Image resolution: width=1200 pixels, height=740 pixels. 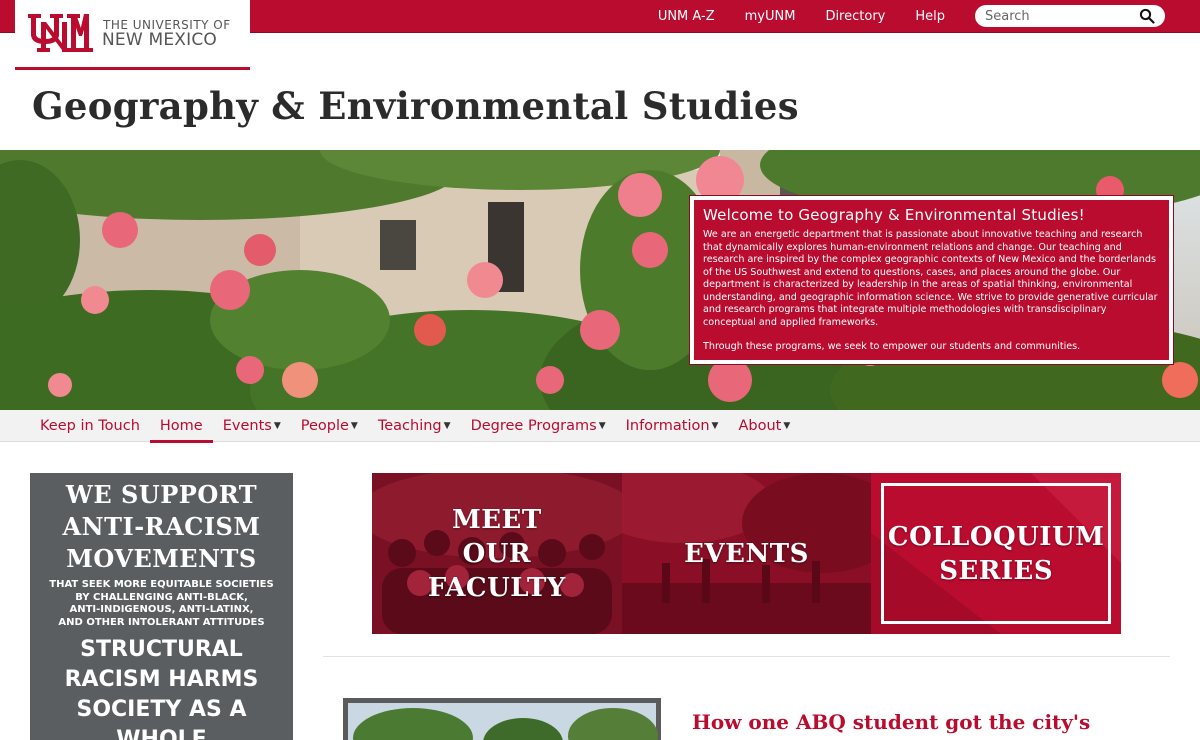 I want to click on nav-item-information: Information ▼, so click(x=672, y=426).